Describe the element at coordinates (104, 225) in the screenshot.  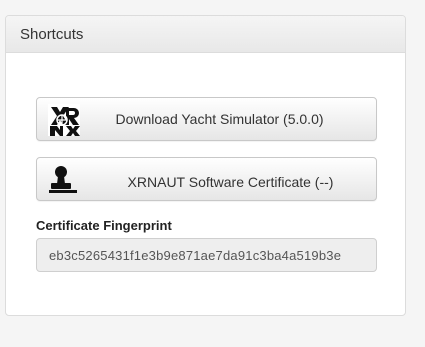
I see `fingerprint-label: Certificate Fingerprint` at that location.